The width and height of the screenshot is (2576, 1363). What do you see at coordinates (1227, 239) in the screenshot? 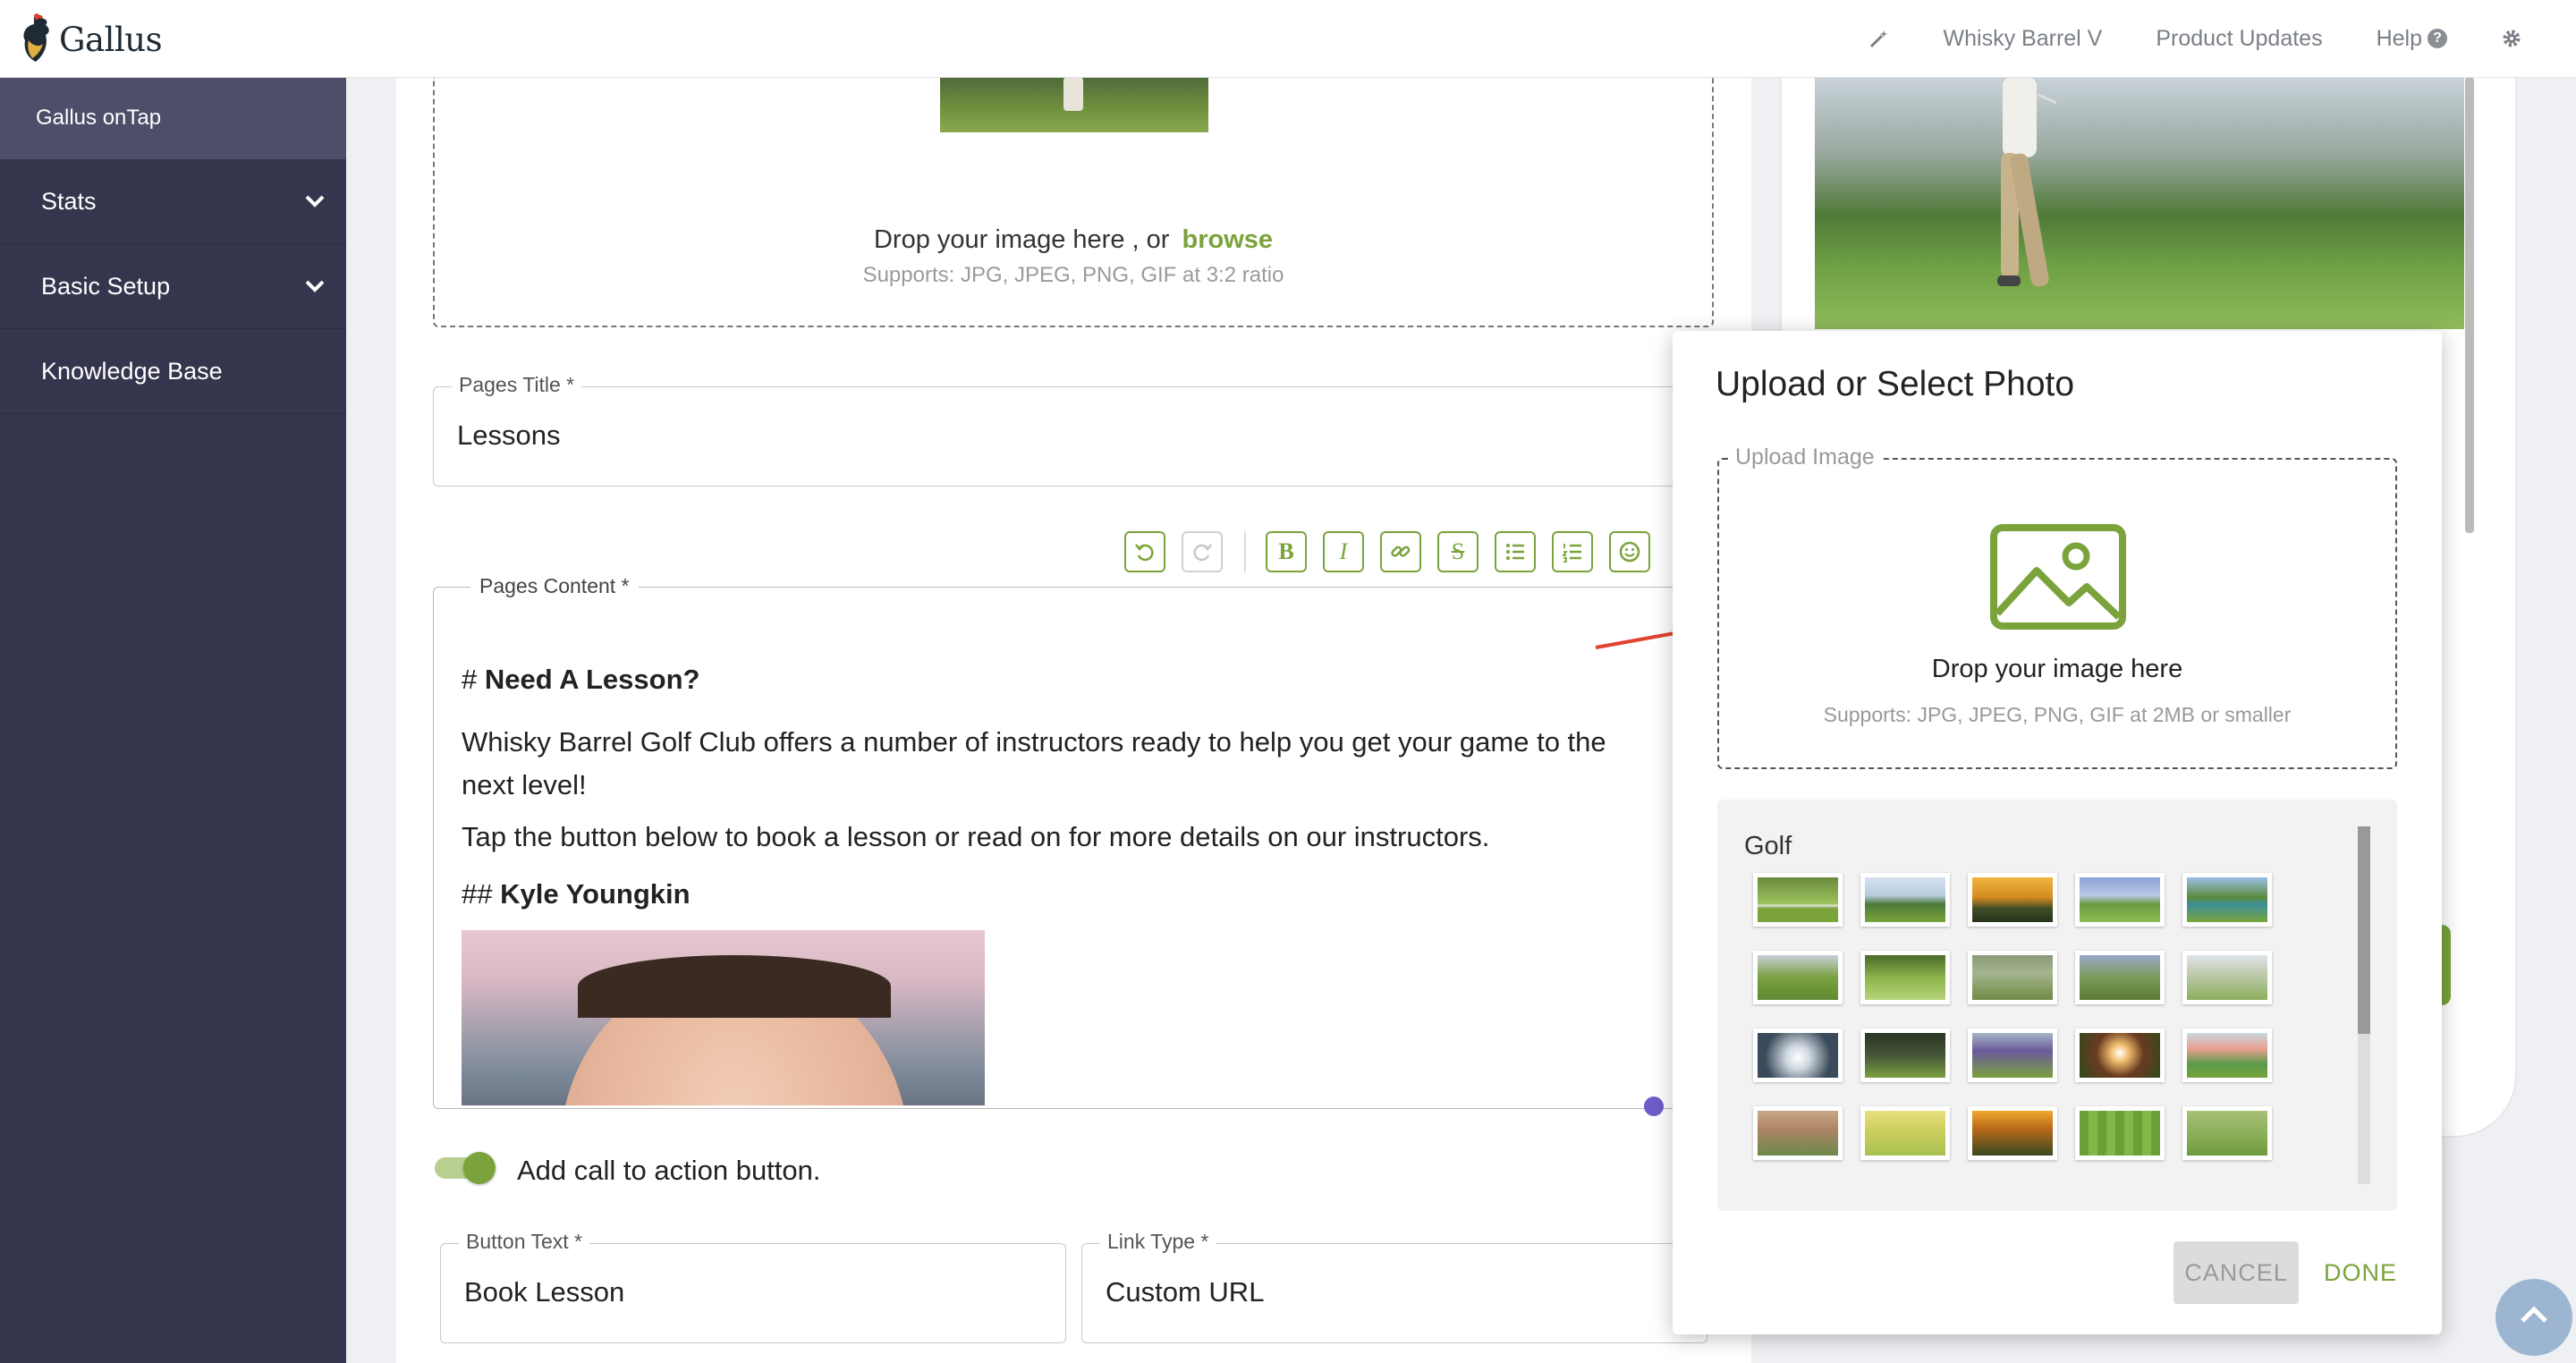
I see `browse-link: browse` at bounding box center [1227, 239].